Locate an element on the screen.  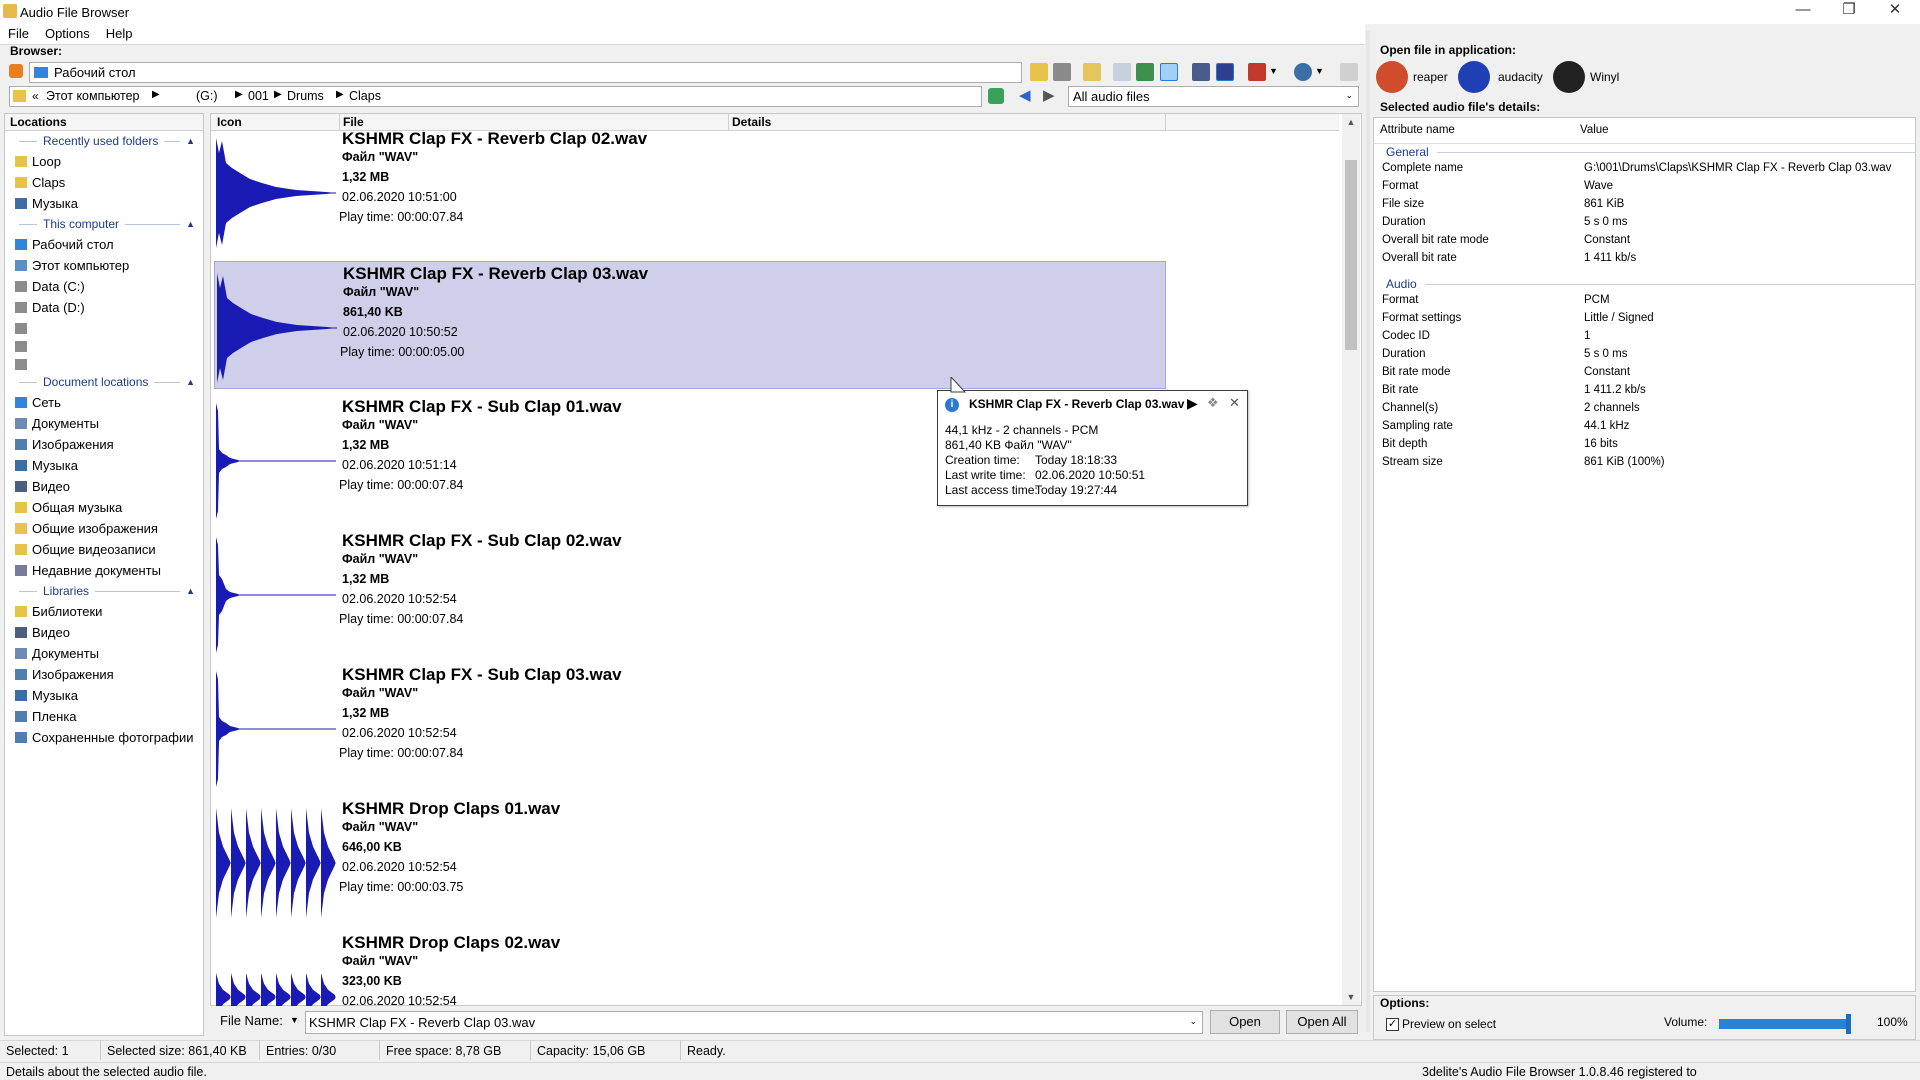
breadcrumb-item: Drums is located at coordinates (305, 96).